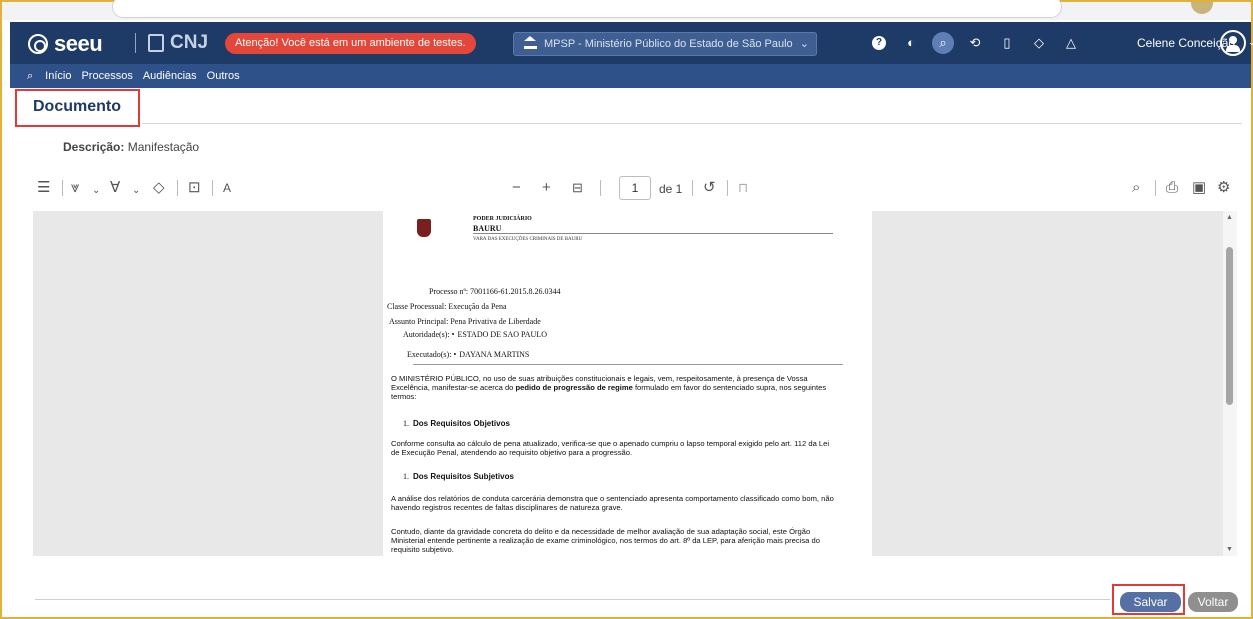  What do you see at coordinates (131, 147) in the screenshot?
I see `document-description: Descrição: Manifestação` at bounding box center [131, 147].